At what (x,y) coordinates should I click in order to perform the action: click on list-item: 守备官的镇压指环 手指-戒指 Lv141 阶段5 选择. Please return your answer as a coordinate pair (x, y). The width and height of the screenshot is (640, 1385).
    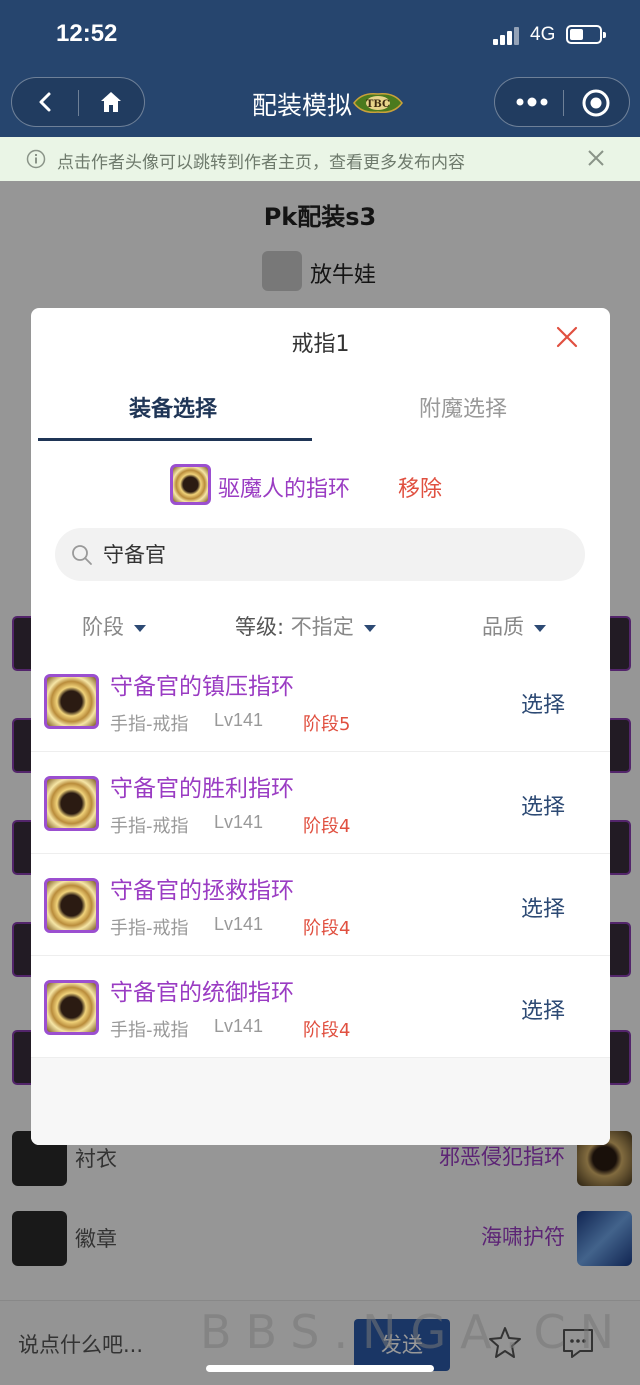
    Looking at the image, I should click on (320, 701).